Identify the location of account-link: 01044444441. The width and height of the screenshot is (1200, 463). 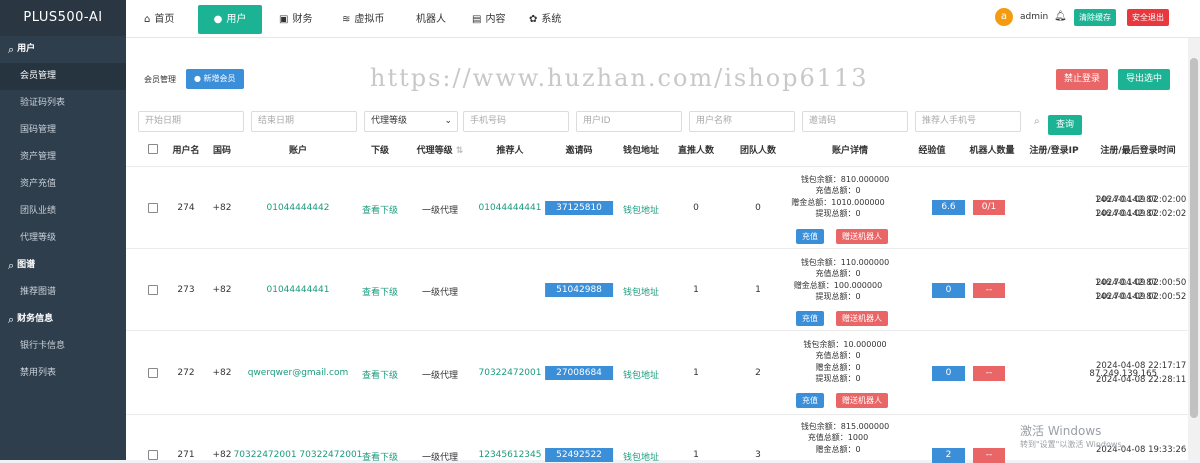
(298, 290).